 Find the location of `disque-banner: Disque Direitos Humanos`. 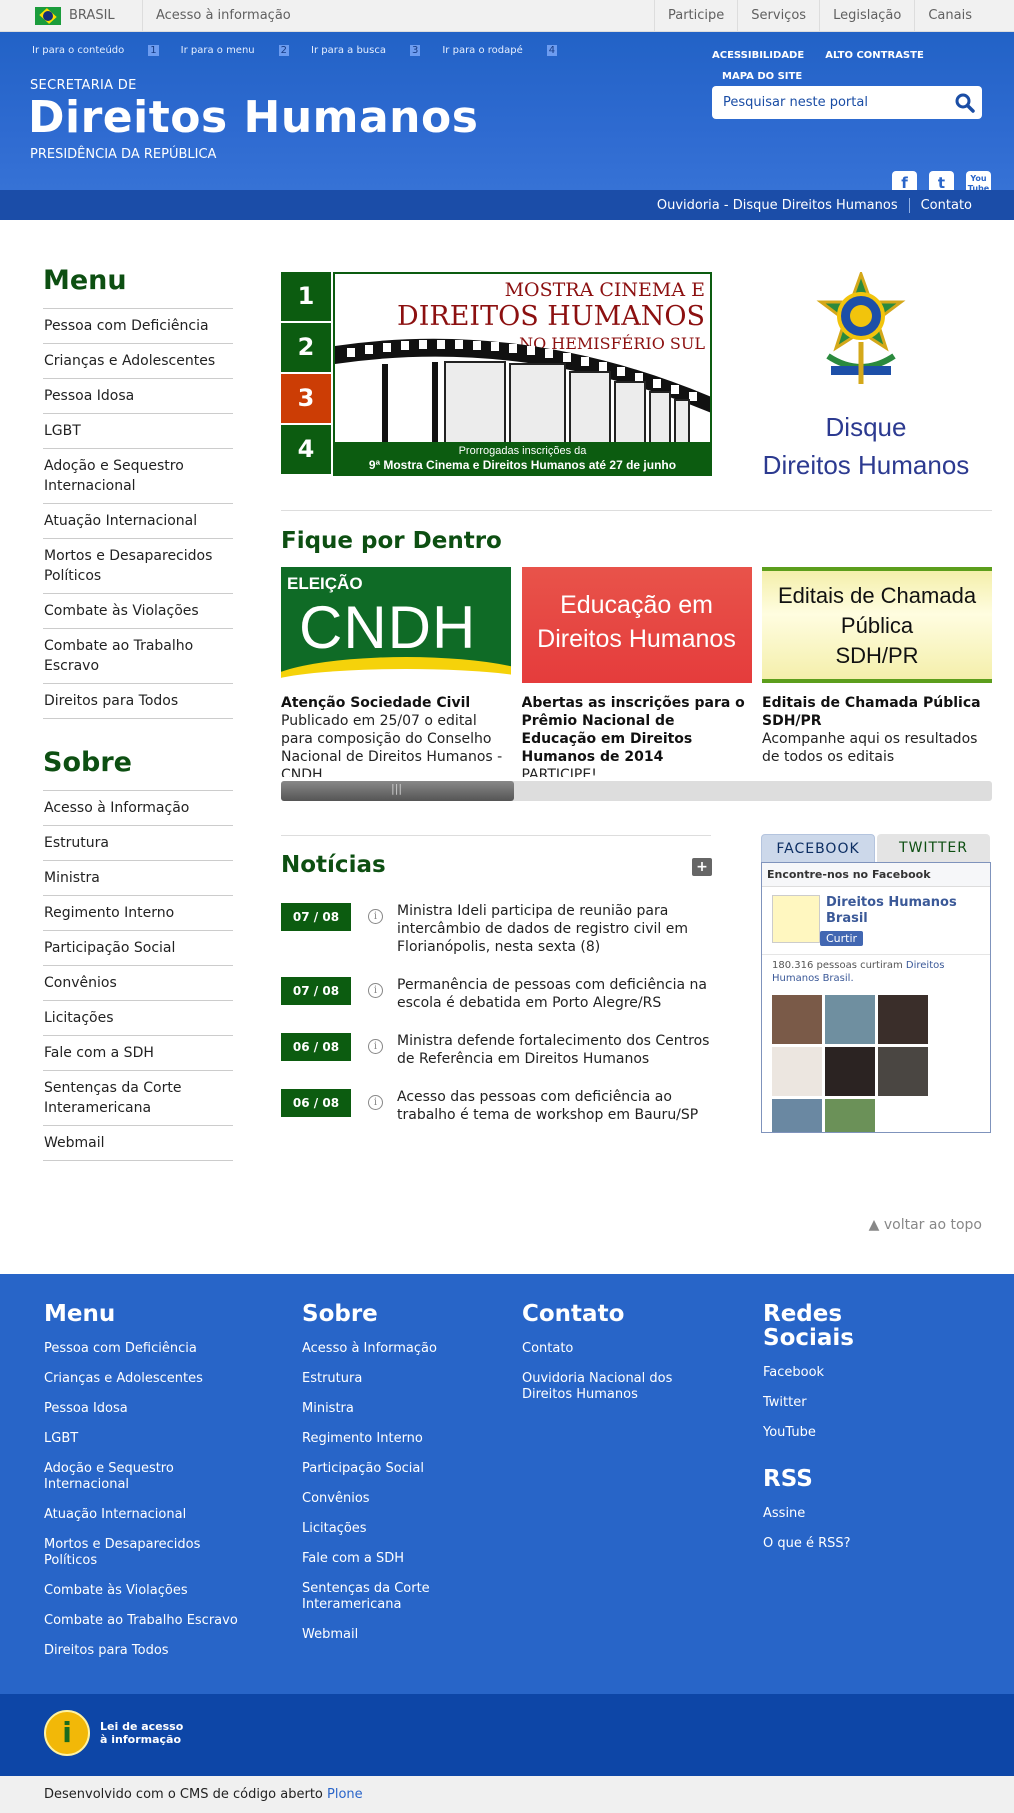

disque-banner: Disque Direitos Humanos is located at coordinates (866, 377).